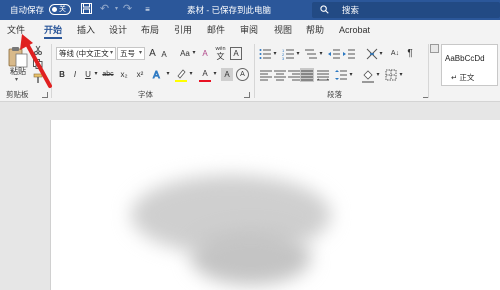 This screenshot has height=290, width=500. I want to click on enclose-characters-button: A, so click(242, 74).